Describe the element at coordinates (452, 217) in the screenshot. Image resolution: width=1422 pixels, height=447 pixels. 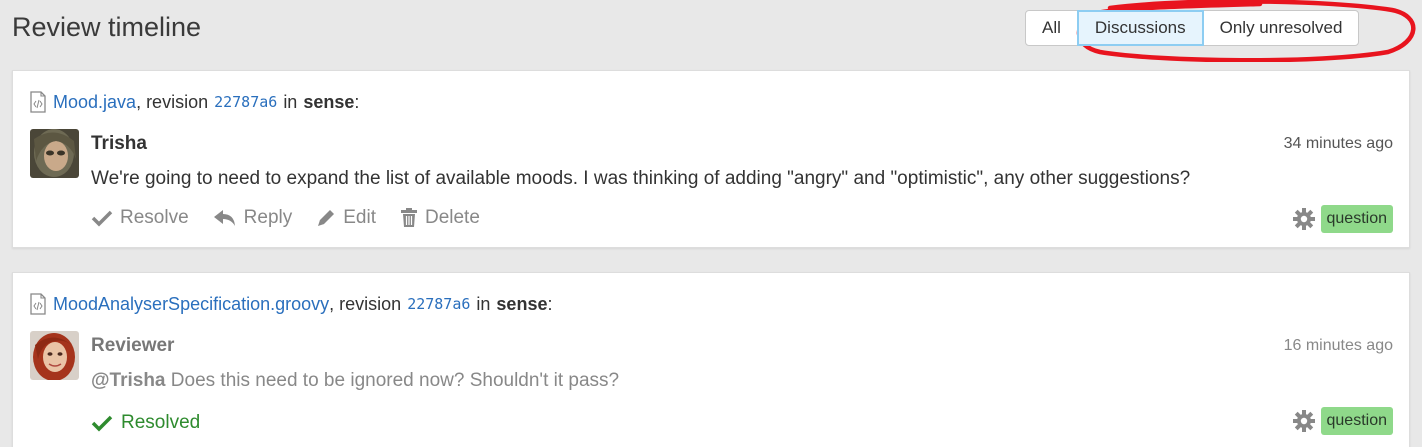
I see `delete-label: Delete` at that location.